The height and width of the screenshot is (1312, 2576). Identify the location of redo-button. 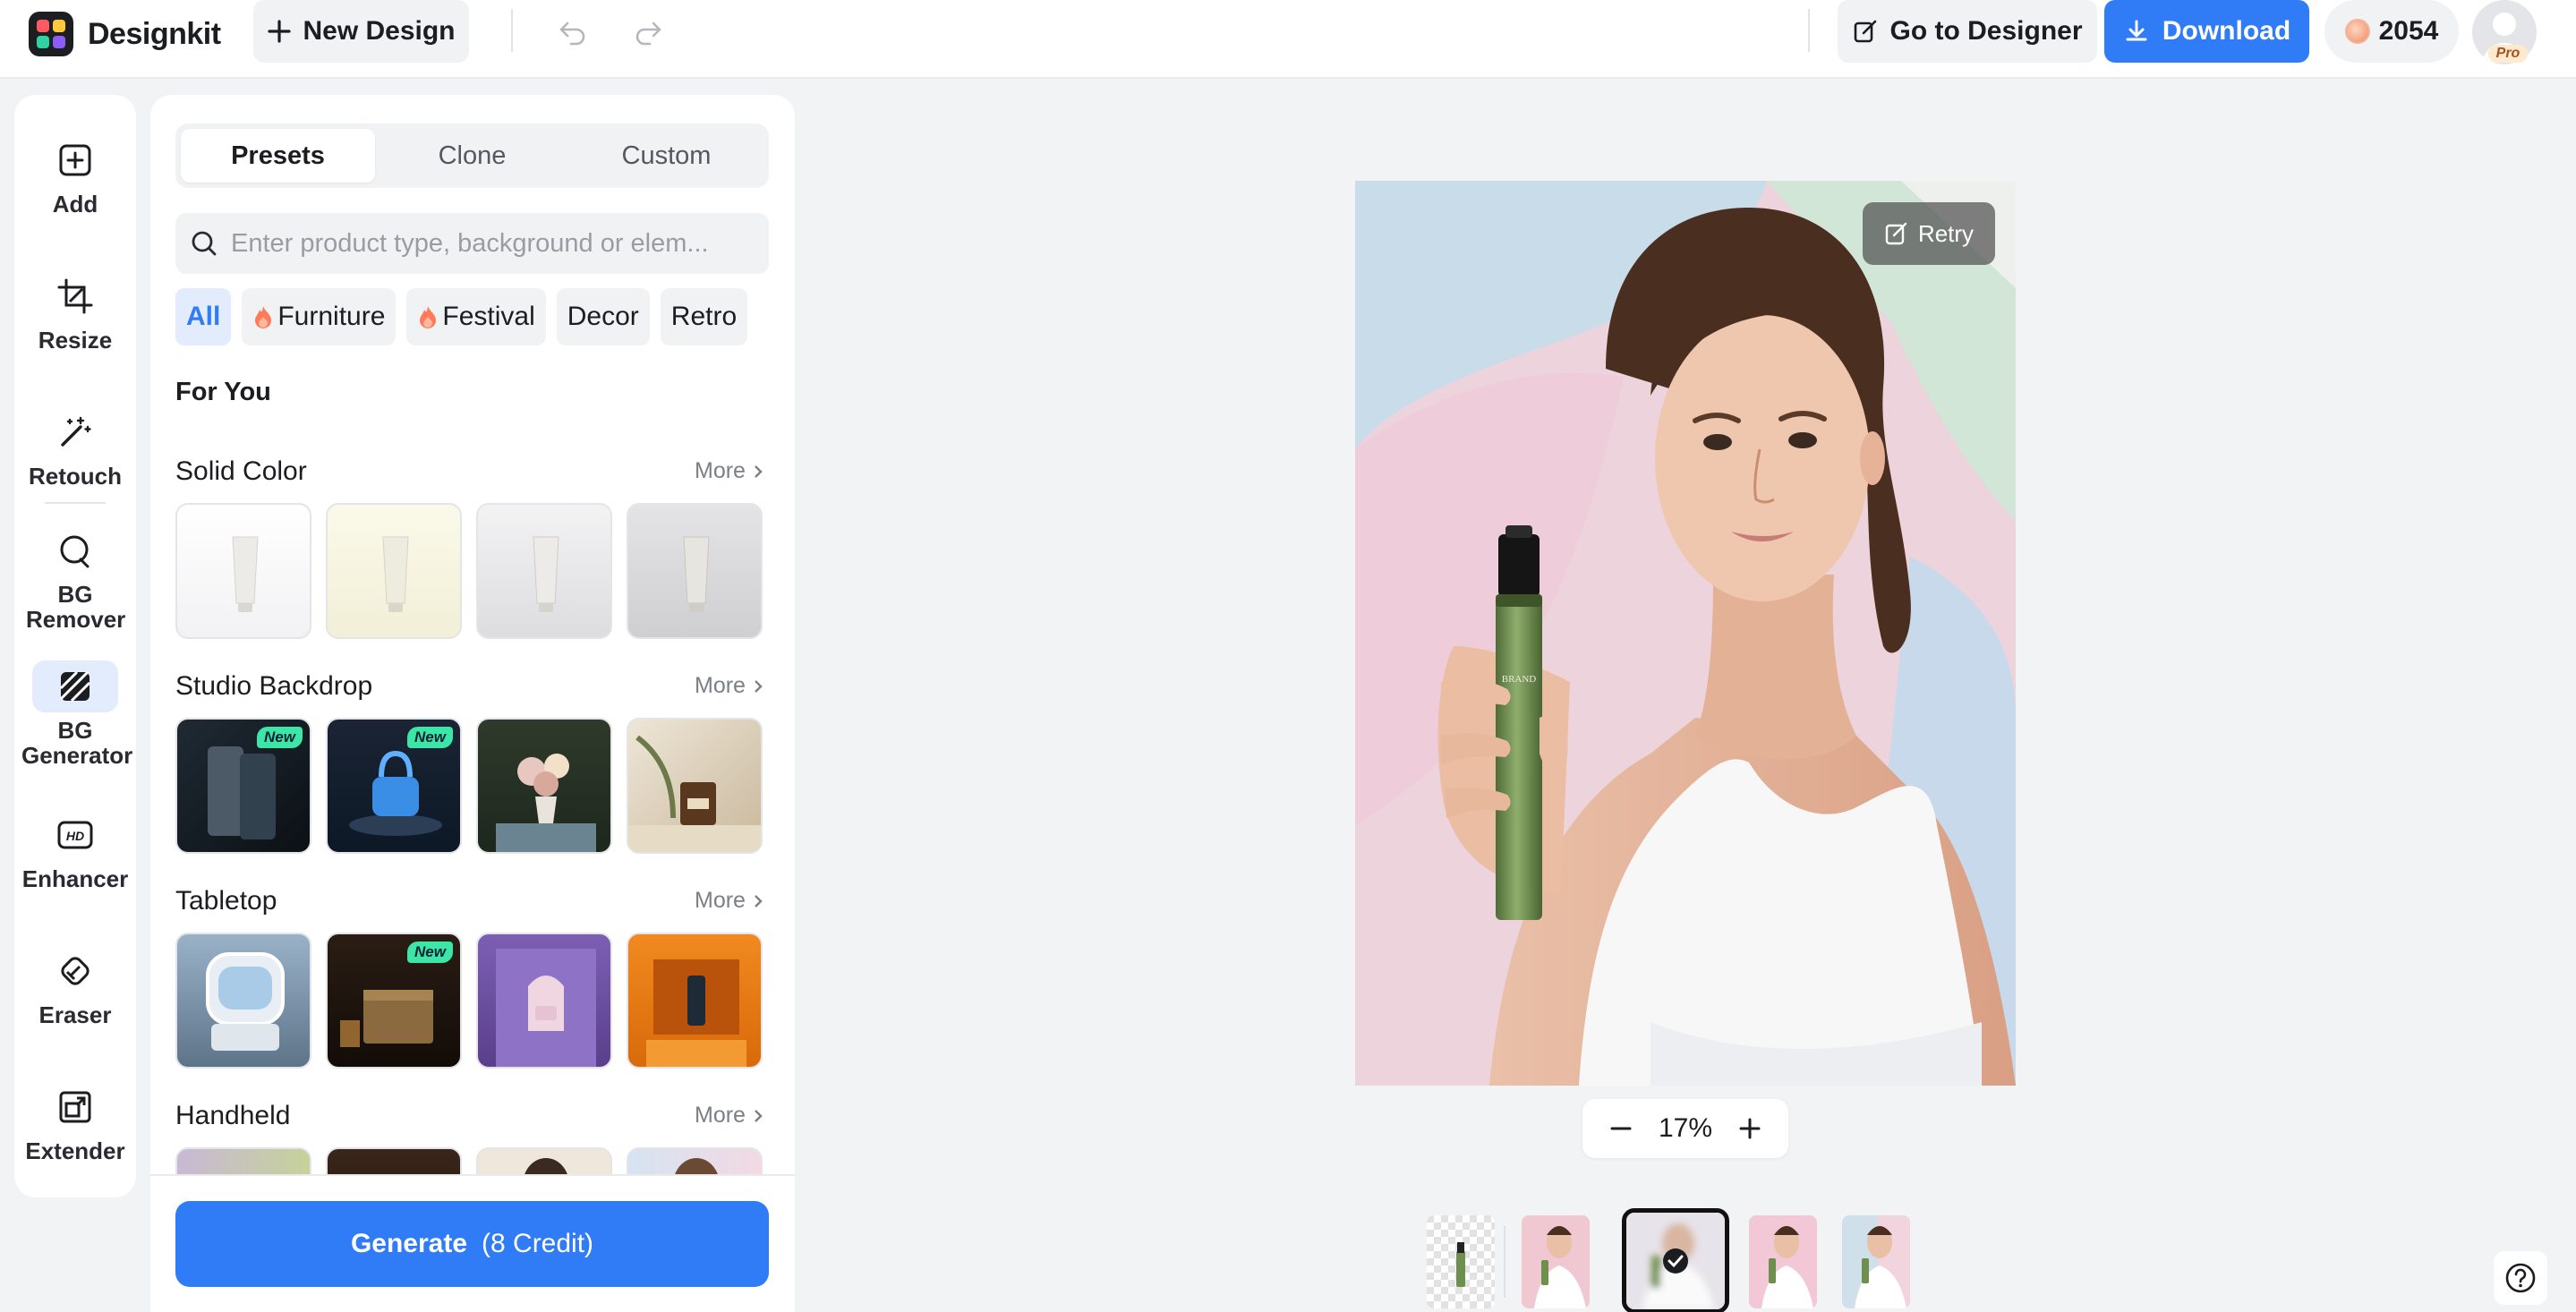
(648, 32).